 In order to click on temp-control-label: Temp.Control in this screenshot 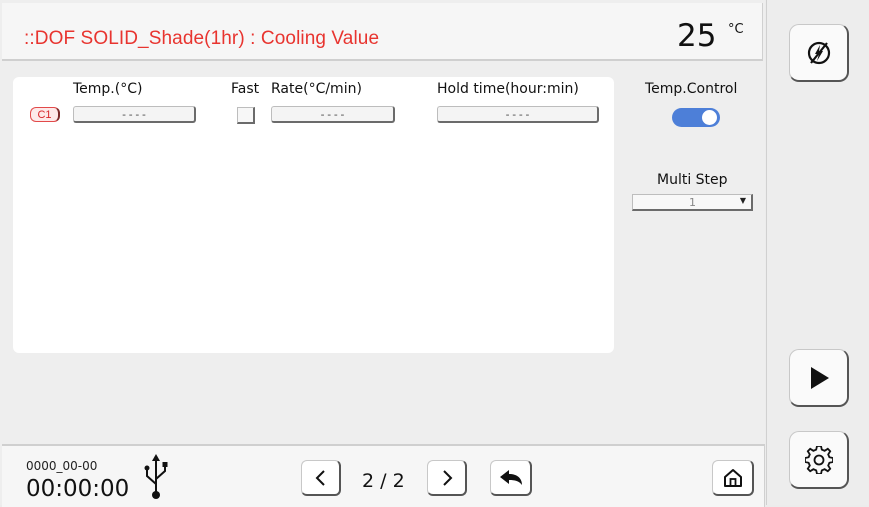, I will do `click(691, 89)`.